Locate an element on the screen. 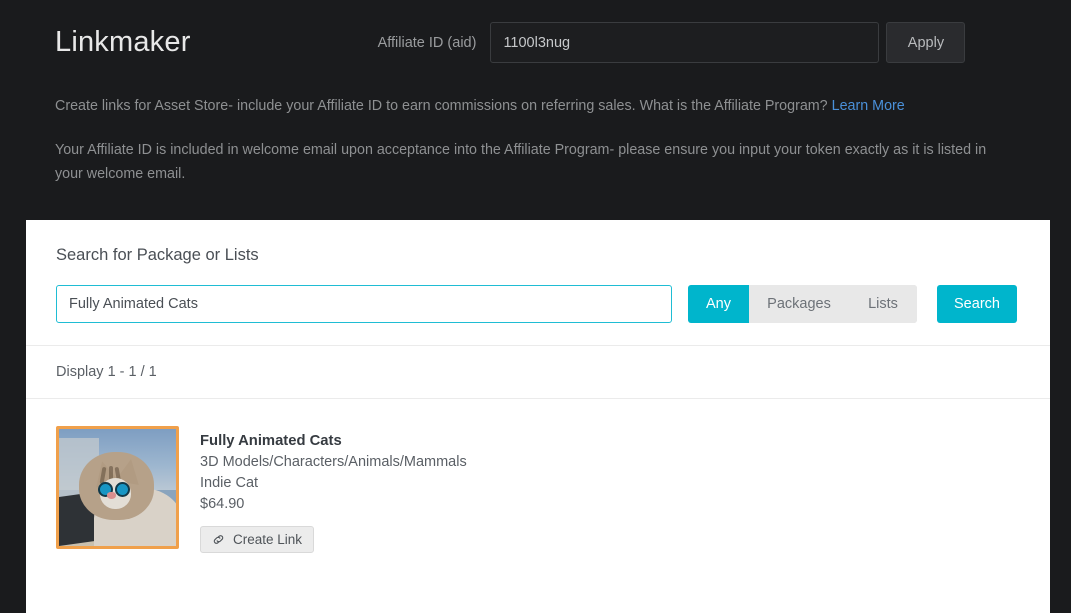 The width and height of the screenshot is (1071, 613). affiliate-id-input is located at coordinates (685, 42).